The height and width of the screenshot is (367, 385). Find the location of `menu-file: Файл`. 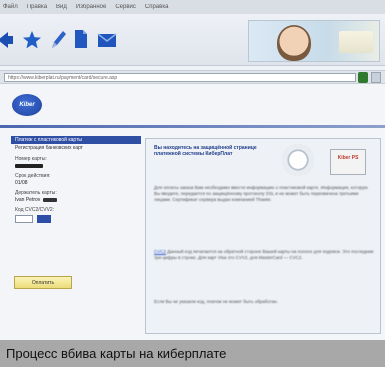

menu-file: Файл is located at coordinates (10, 7).